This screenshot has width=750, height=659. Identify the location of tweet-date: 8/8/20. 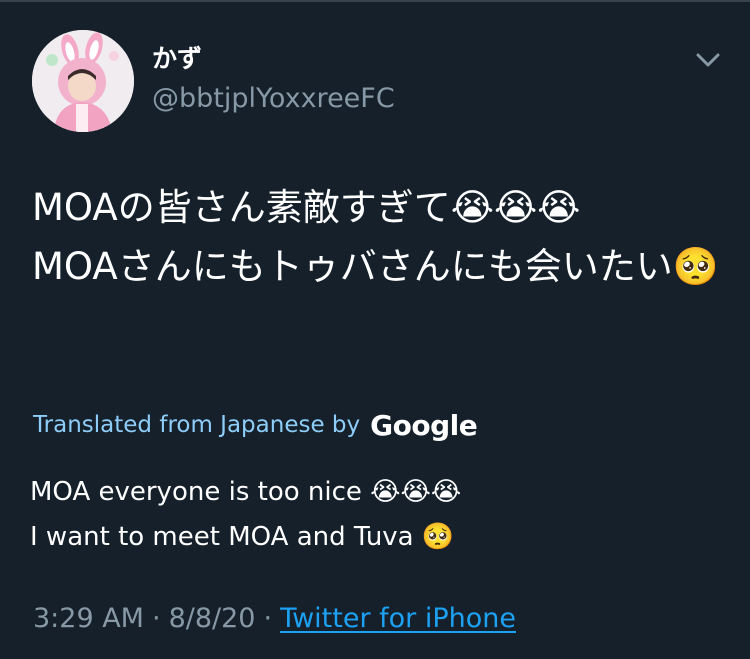
(212, 618).